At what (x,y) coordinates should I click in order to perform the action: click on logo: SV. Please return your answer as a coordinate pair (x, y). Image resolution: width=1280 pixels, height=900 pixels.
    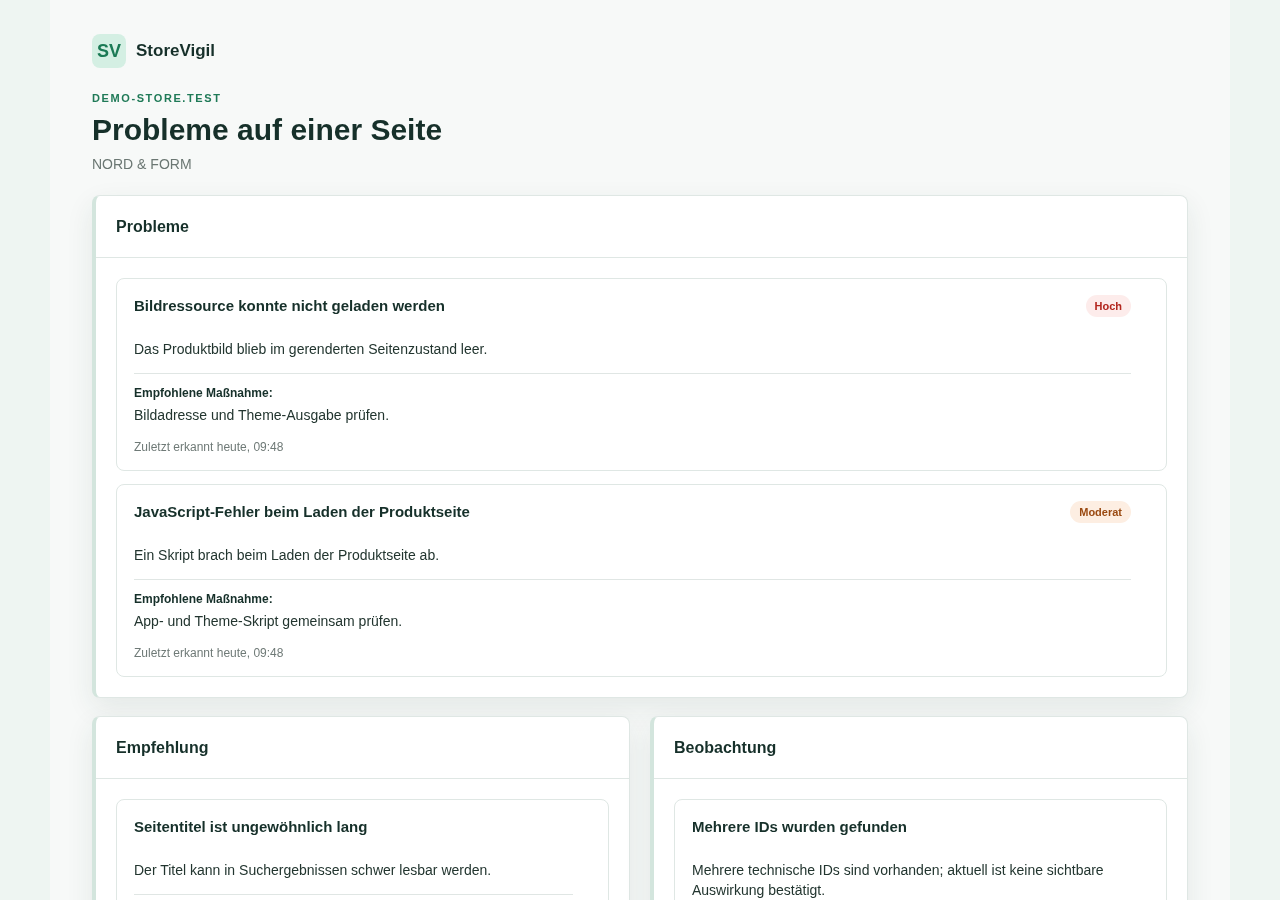
    Looking at the image, I should click on (109, 51).